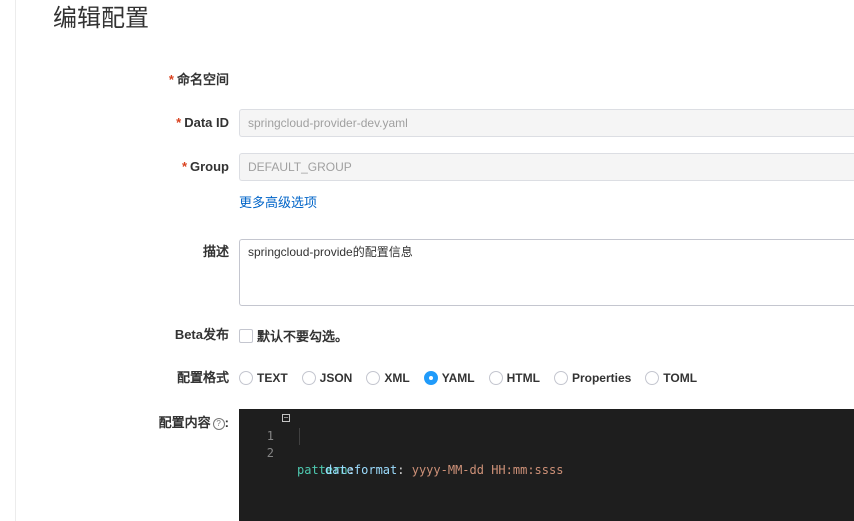 The width and height of the screenshot is (854, 521). What do you see at coordinates (523, 378) in the screenshot?
I see `radio-label: HTML` at bounding box center [523, 378].